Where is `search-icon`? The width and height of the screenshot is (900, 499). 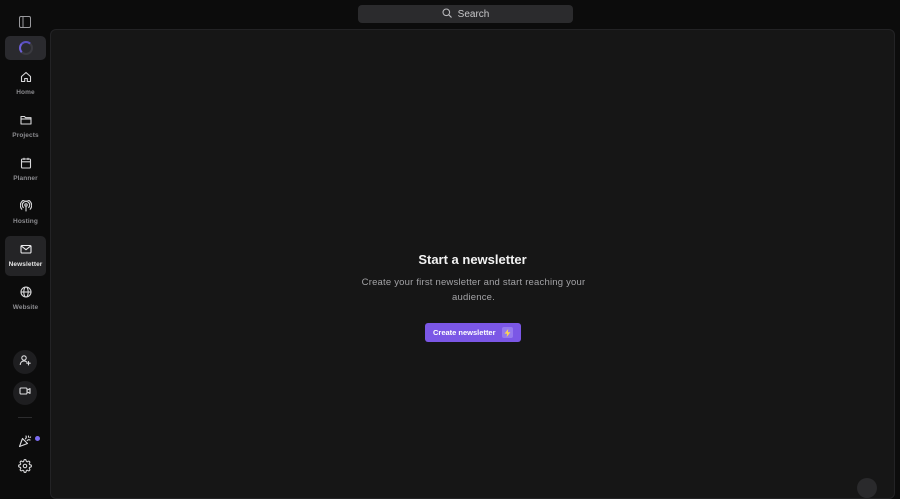 search-icon is located at coordinates (447, 14).